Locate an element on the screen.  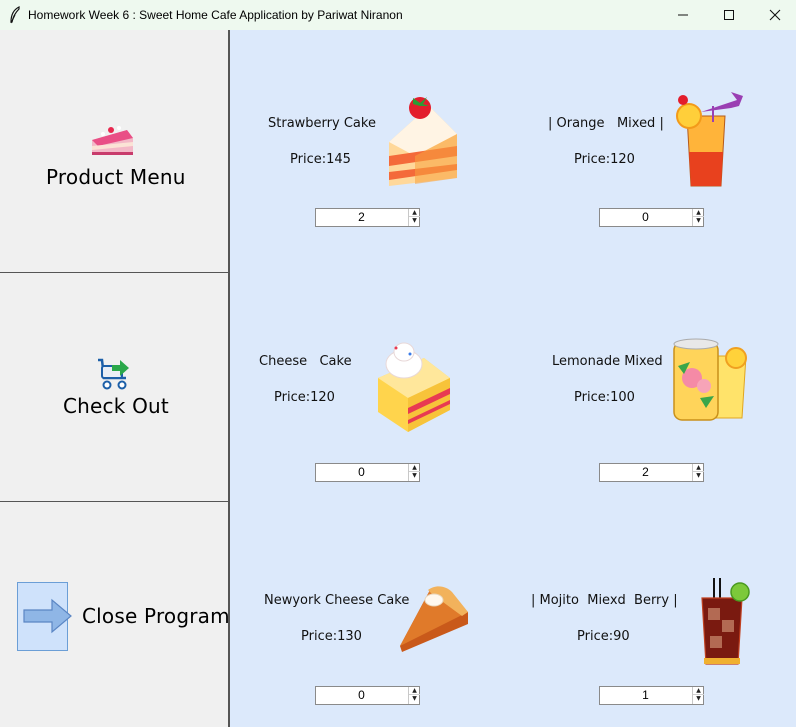
close-window-button is located at coordinates (774, 15).